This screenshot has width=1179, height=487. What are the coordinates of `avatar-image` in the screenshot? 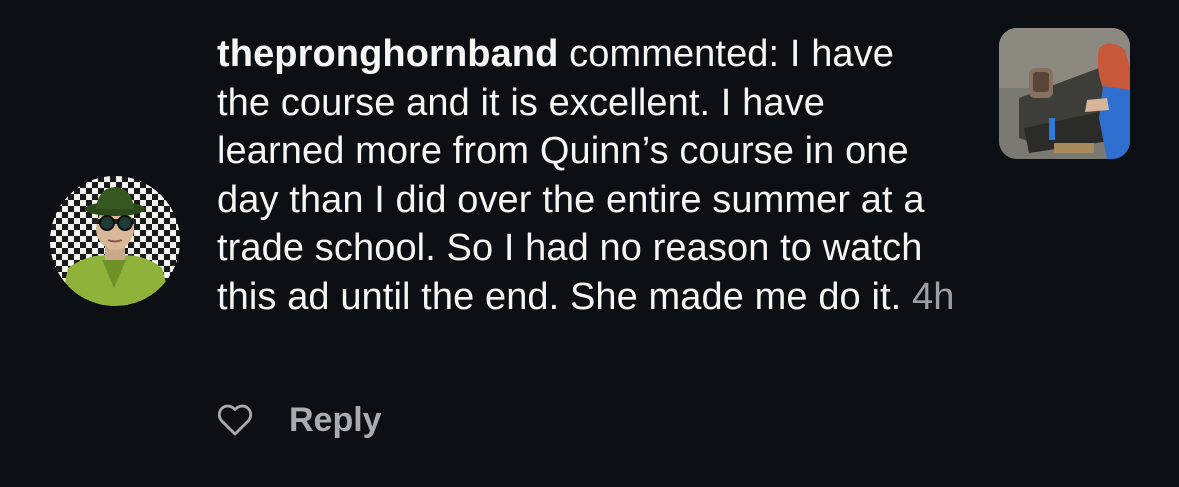 It's located at (115, 241).